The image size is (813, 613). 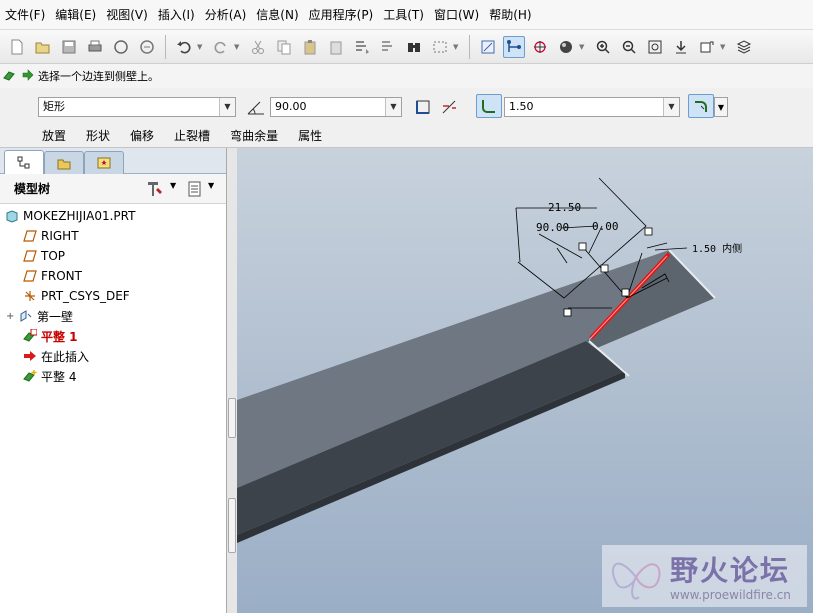 I want to click on message-text: 选择一个边连到侧壁上。, so click(x=98, y=76).